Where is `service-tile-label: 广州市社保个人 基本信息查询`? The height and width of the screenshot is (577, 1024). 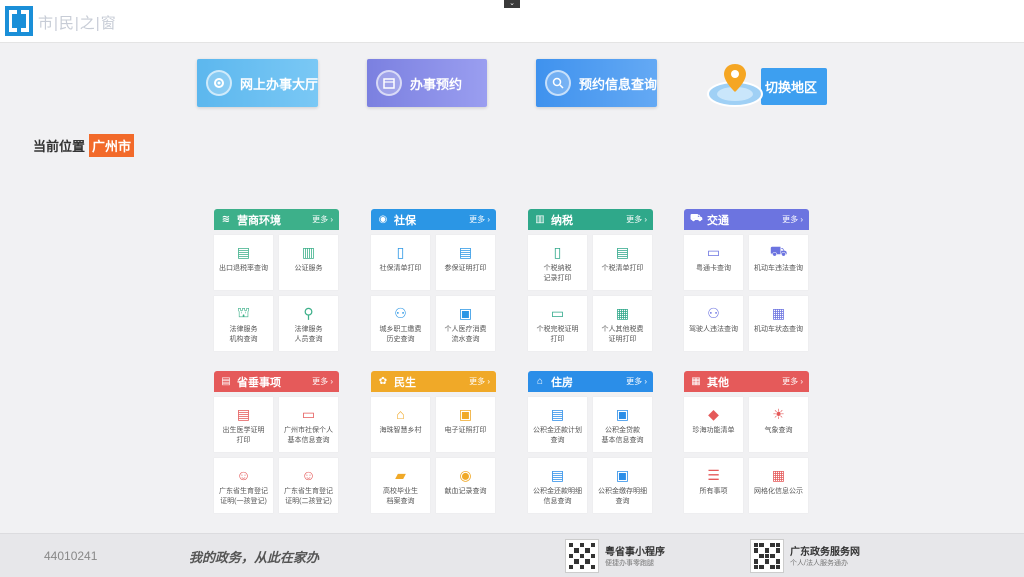
service-tile-label: 广州市社保个人 基本信息查询 is located at coordinates (308, 435).